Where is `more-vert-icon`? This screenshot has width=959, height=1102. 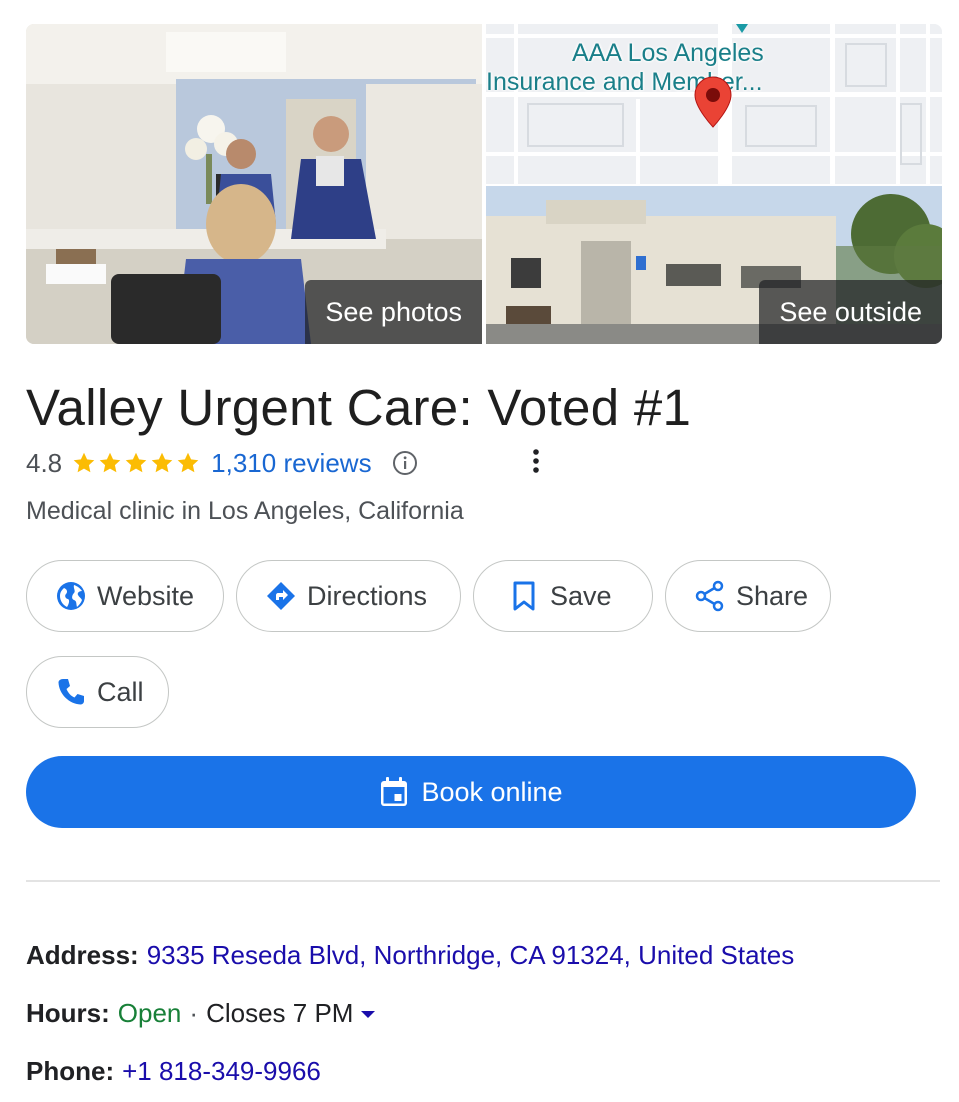
more-vert-icon is located at coordinates (536, 461).